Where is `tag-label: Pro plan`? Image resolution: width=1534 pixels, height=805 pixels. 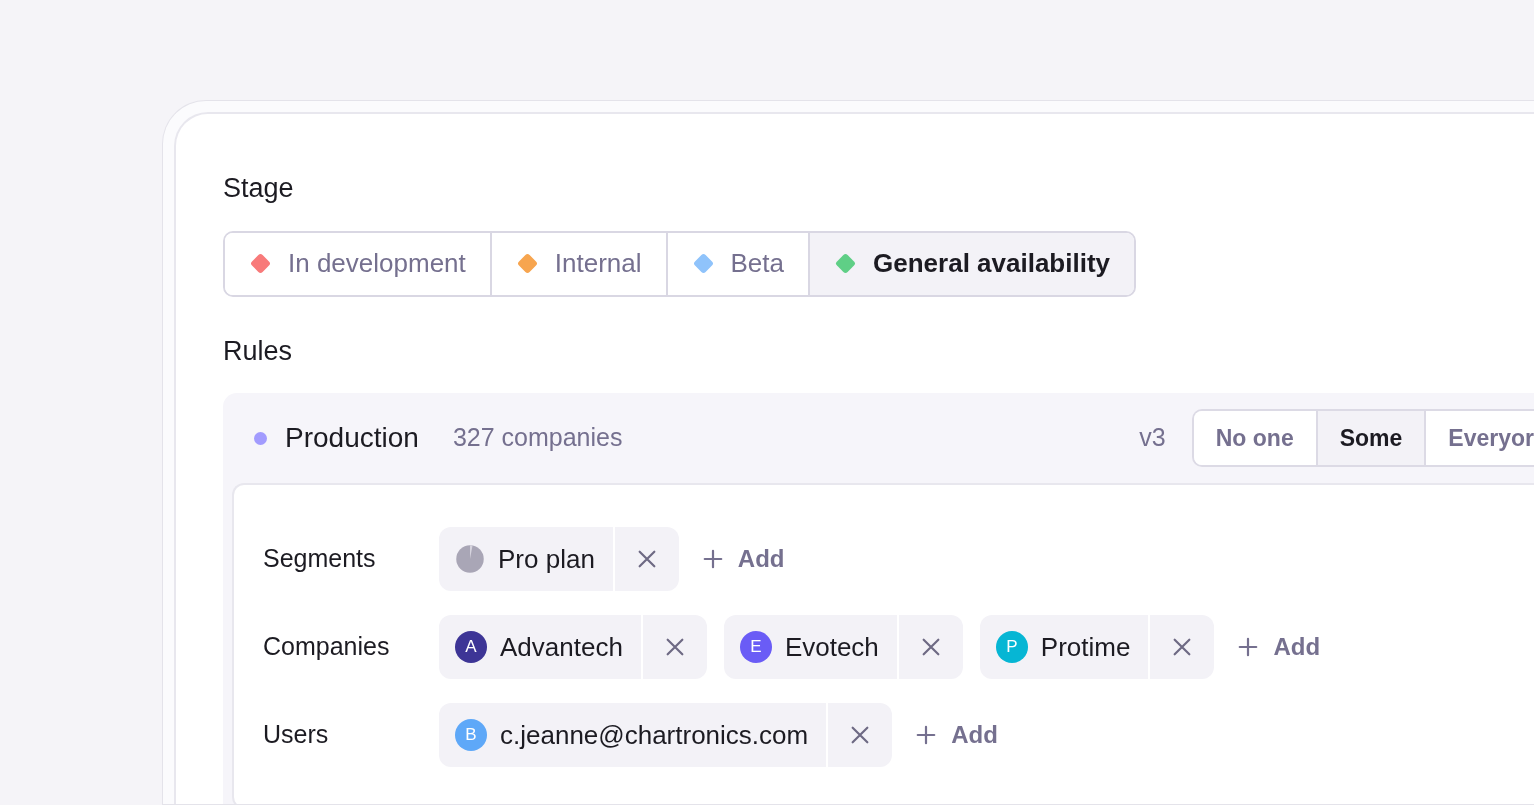 tag-label: Pro plan is located at coordinates (546, 559).